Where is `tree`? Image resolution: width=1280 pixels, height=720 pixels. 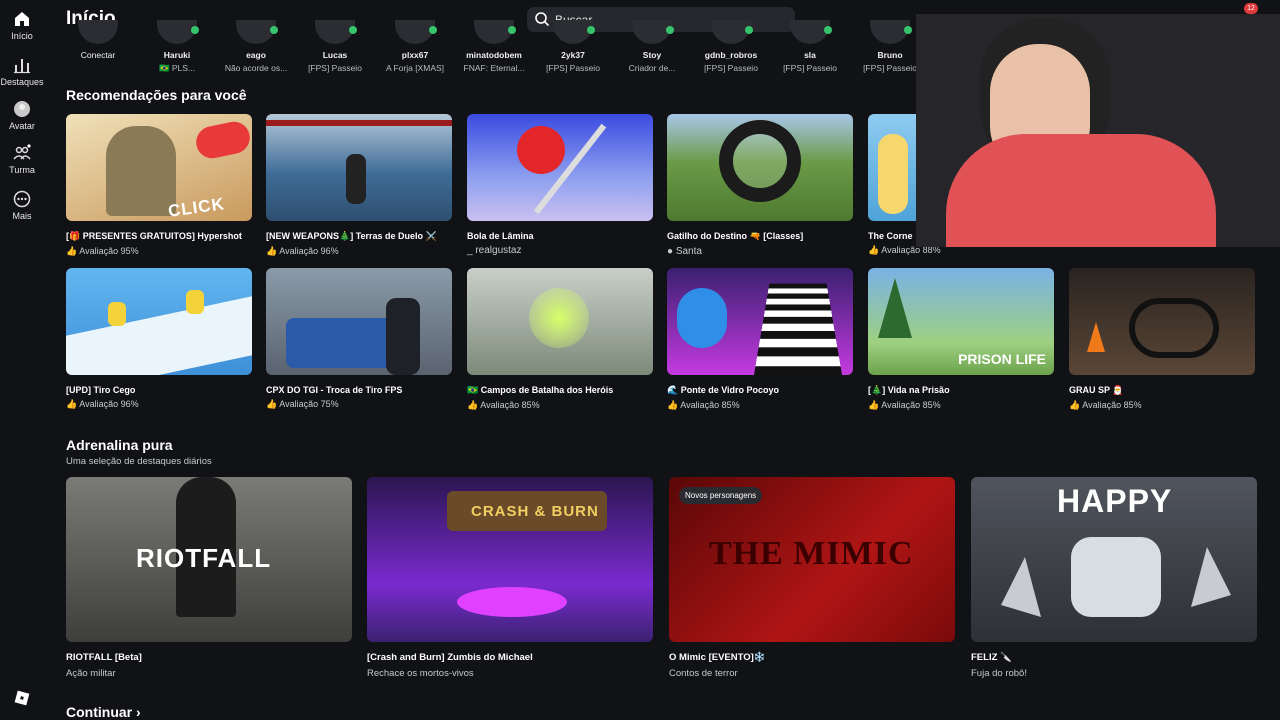
tree is located at coordinates (895, 308).